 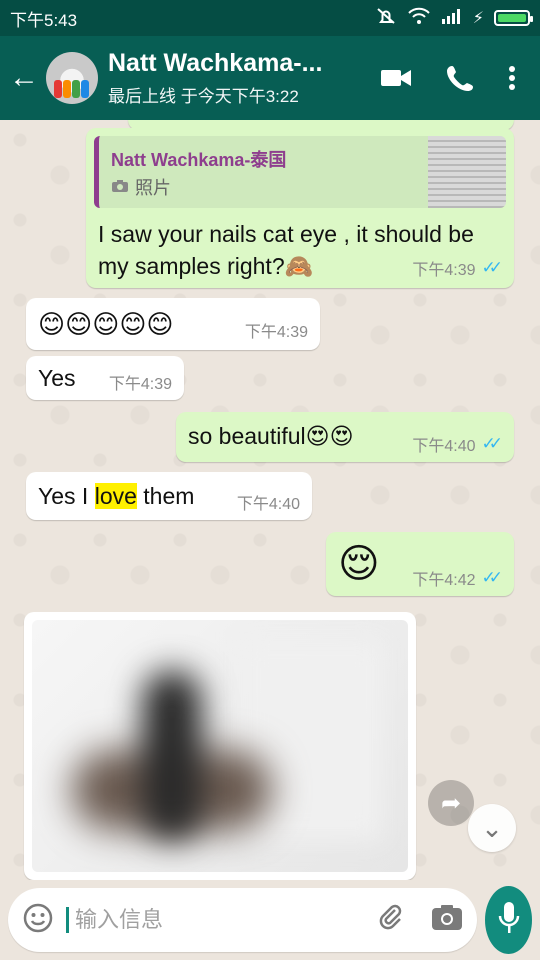 I want to click on message-incoming: Yes I love them 下午4:40, so click(x=169, y=496).